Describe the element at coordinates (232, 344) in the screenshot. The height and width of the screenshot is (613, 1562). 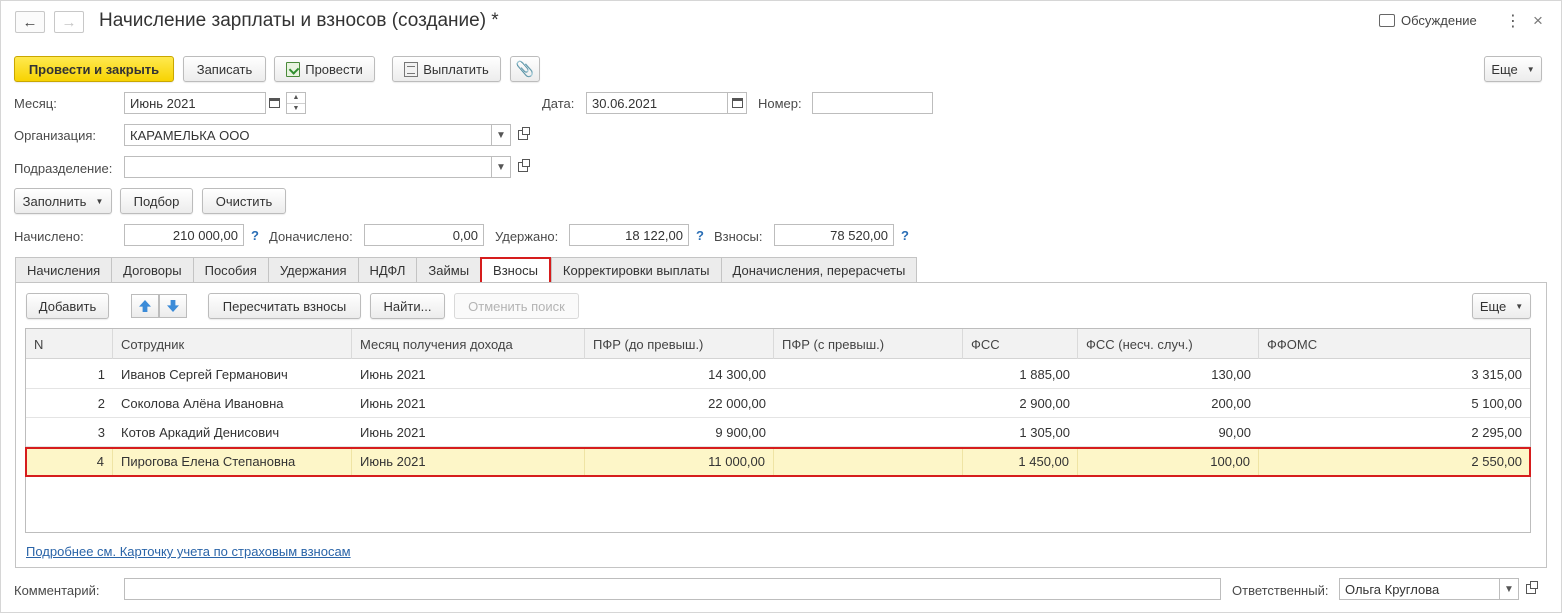
I see `column-header-employee: Сотрудник` at that location.